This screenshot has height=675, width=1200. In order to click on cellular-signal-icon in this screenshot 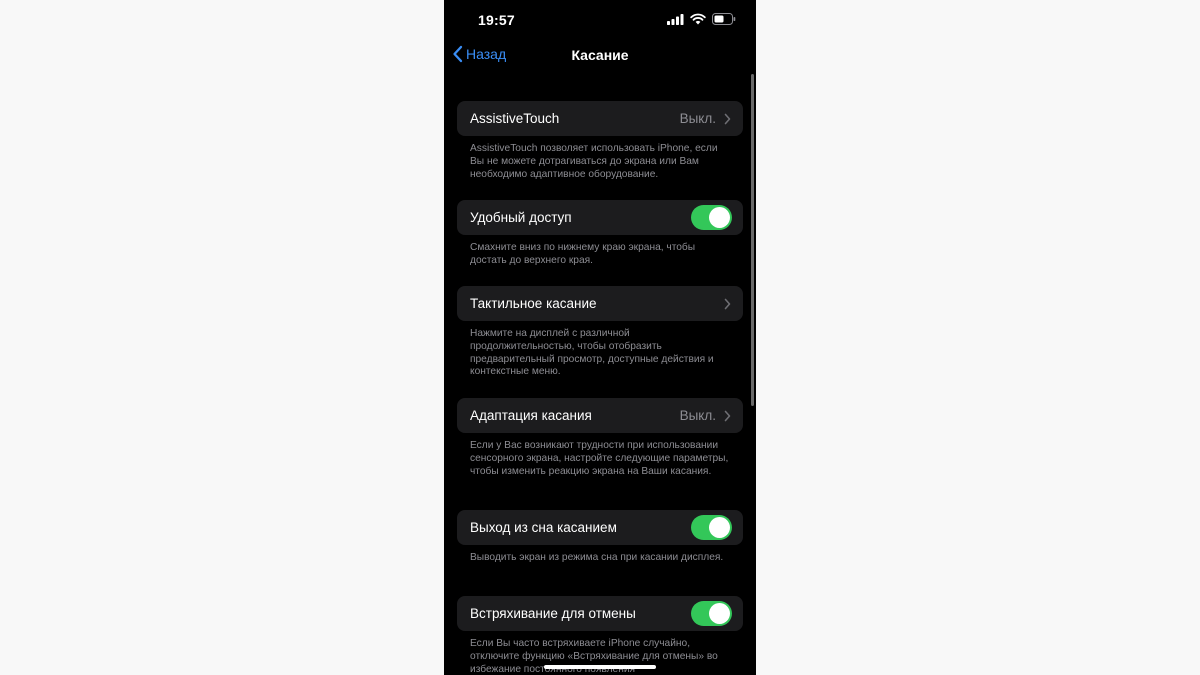, I will do `click(675, 19)`.